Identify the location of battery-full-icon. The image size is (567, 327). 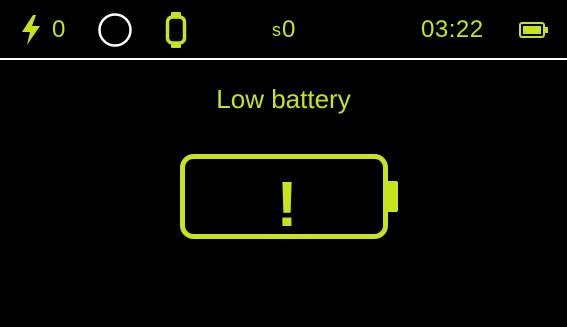
(534, 30).